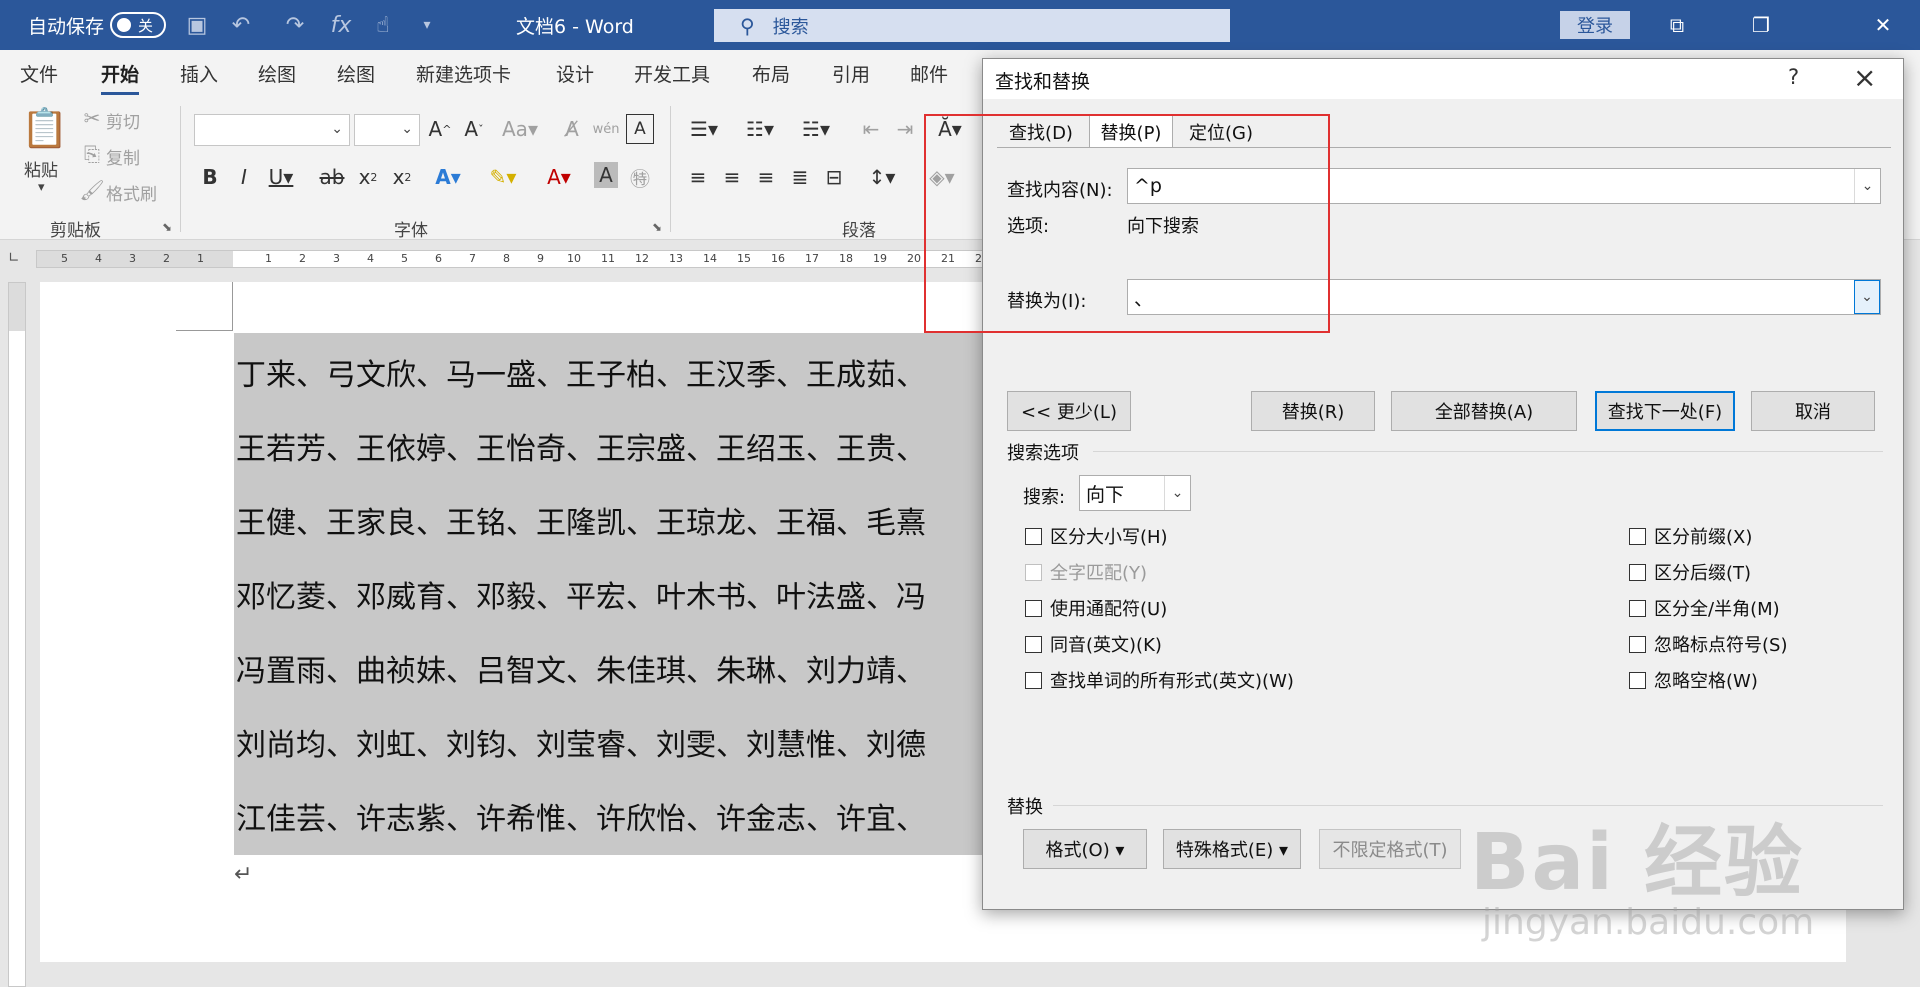 The height and width of the screenshot is (987, 1920). What do you see at coordinates (277, 73) in the screenshot?
I see `tab-draw: 绘图` at bounding box center [277, 73].